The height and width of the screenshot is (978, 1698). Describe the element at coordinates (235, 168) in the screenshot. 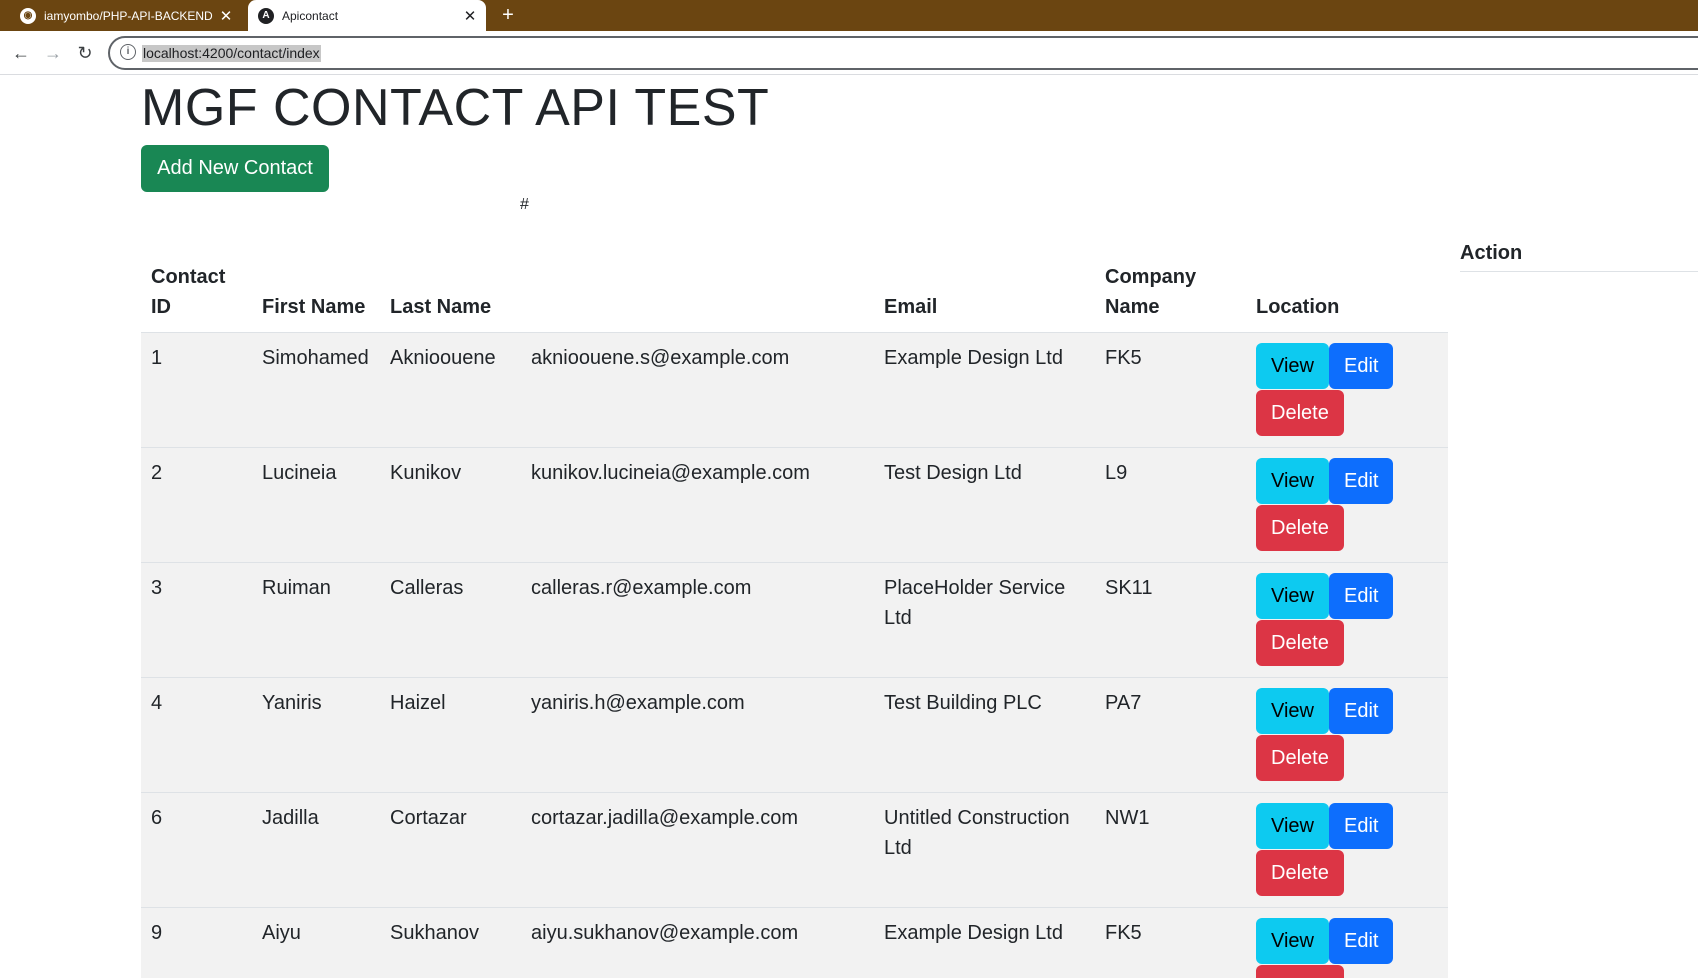

I see `add-new-contact-button: Add New Contact` at that location.